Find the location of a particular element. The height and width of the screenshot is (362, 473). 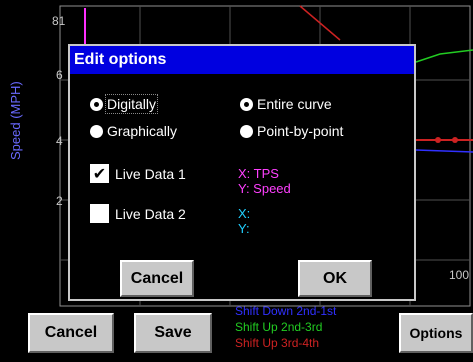

save-button: Save is located at coordinates (173, 333).